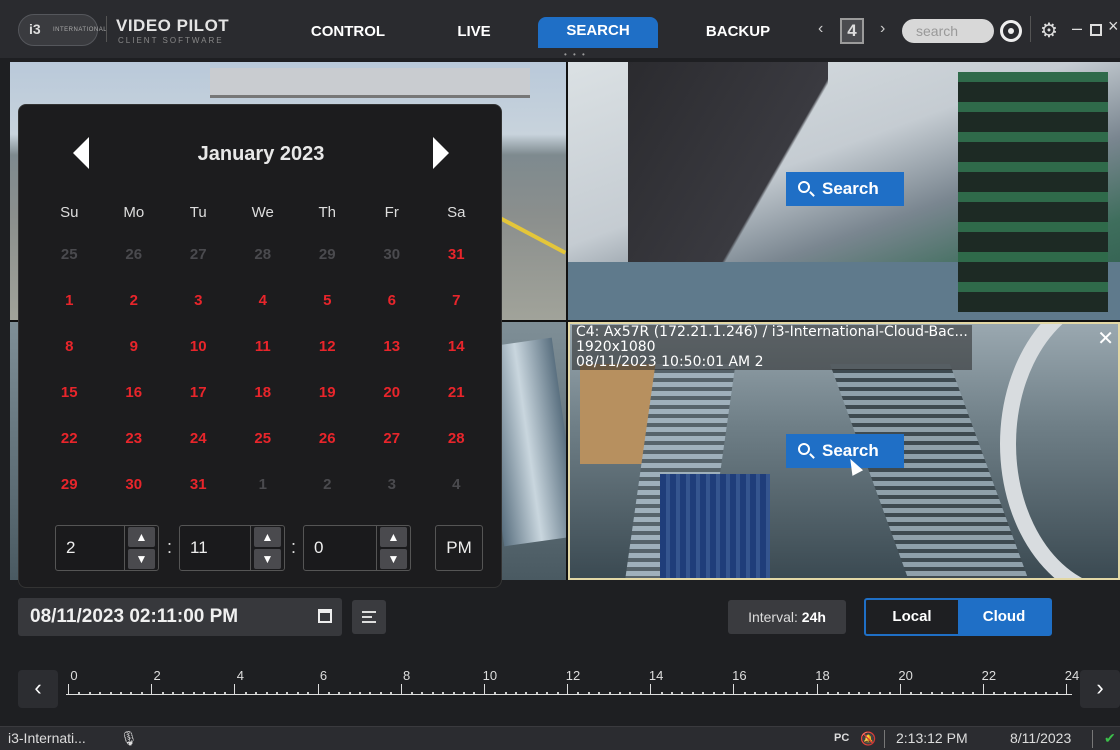  Describe the element at coordinates (1092, 739) in the screenshot. I see `status-divider` at that location.